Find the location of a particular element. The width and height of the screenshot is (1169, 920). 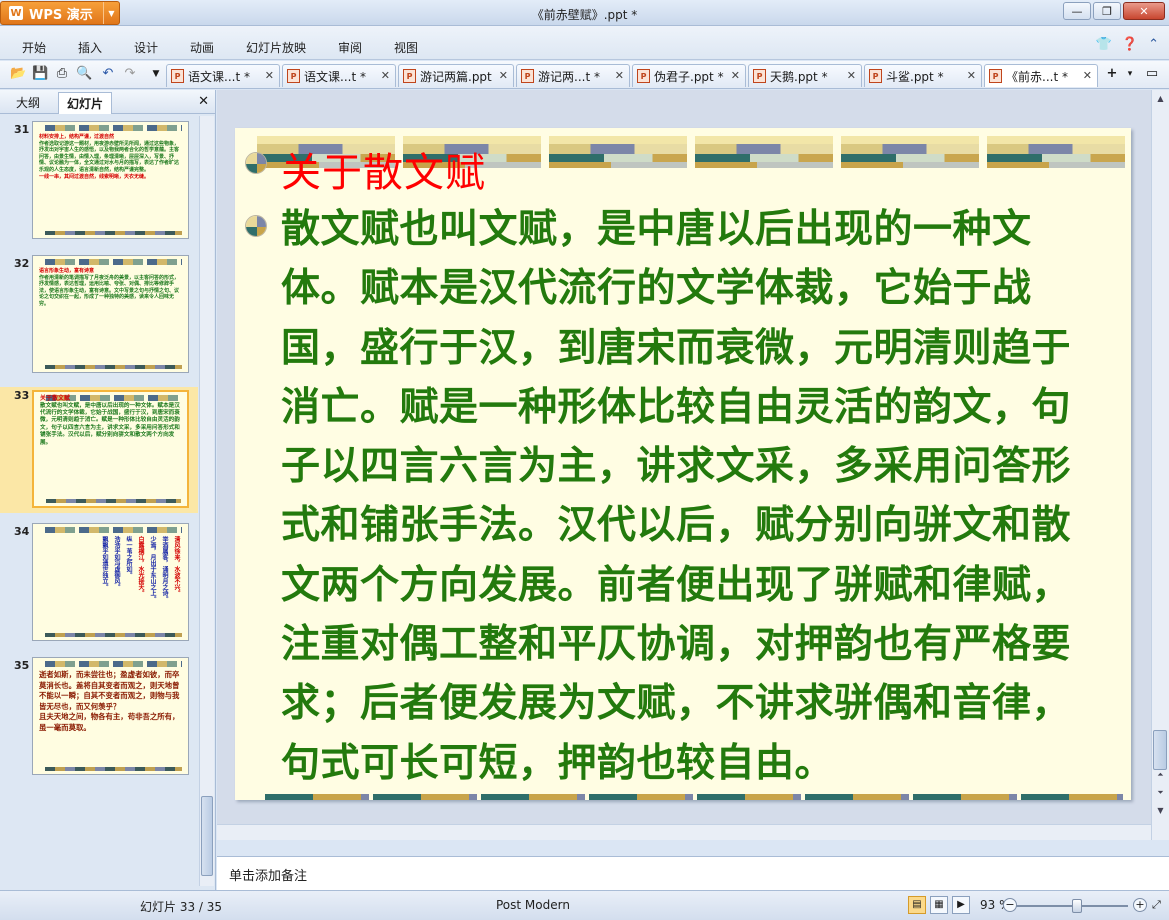

doc-tab-label: 伪君子.ppt * is located at coordinates (689, 76).